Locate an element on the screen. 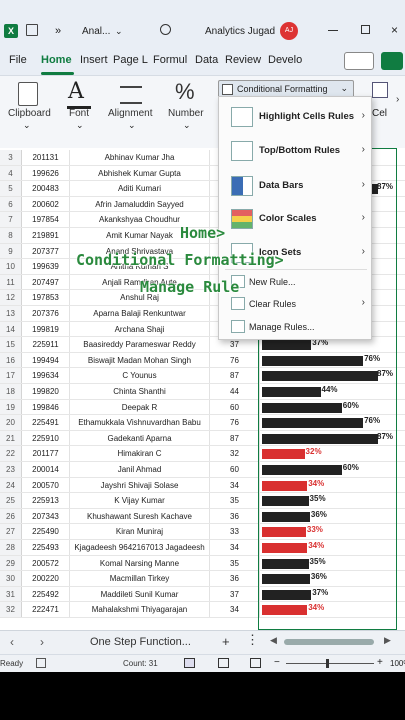 The height and width of the screenshot is (720, 405). cell-name: Maddileti Sunil Kumar is located at coordinates (140, 594).